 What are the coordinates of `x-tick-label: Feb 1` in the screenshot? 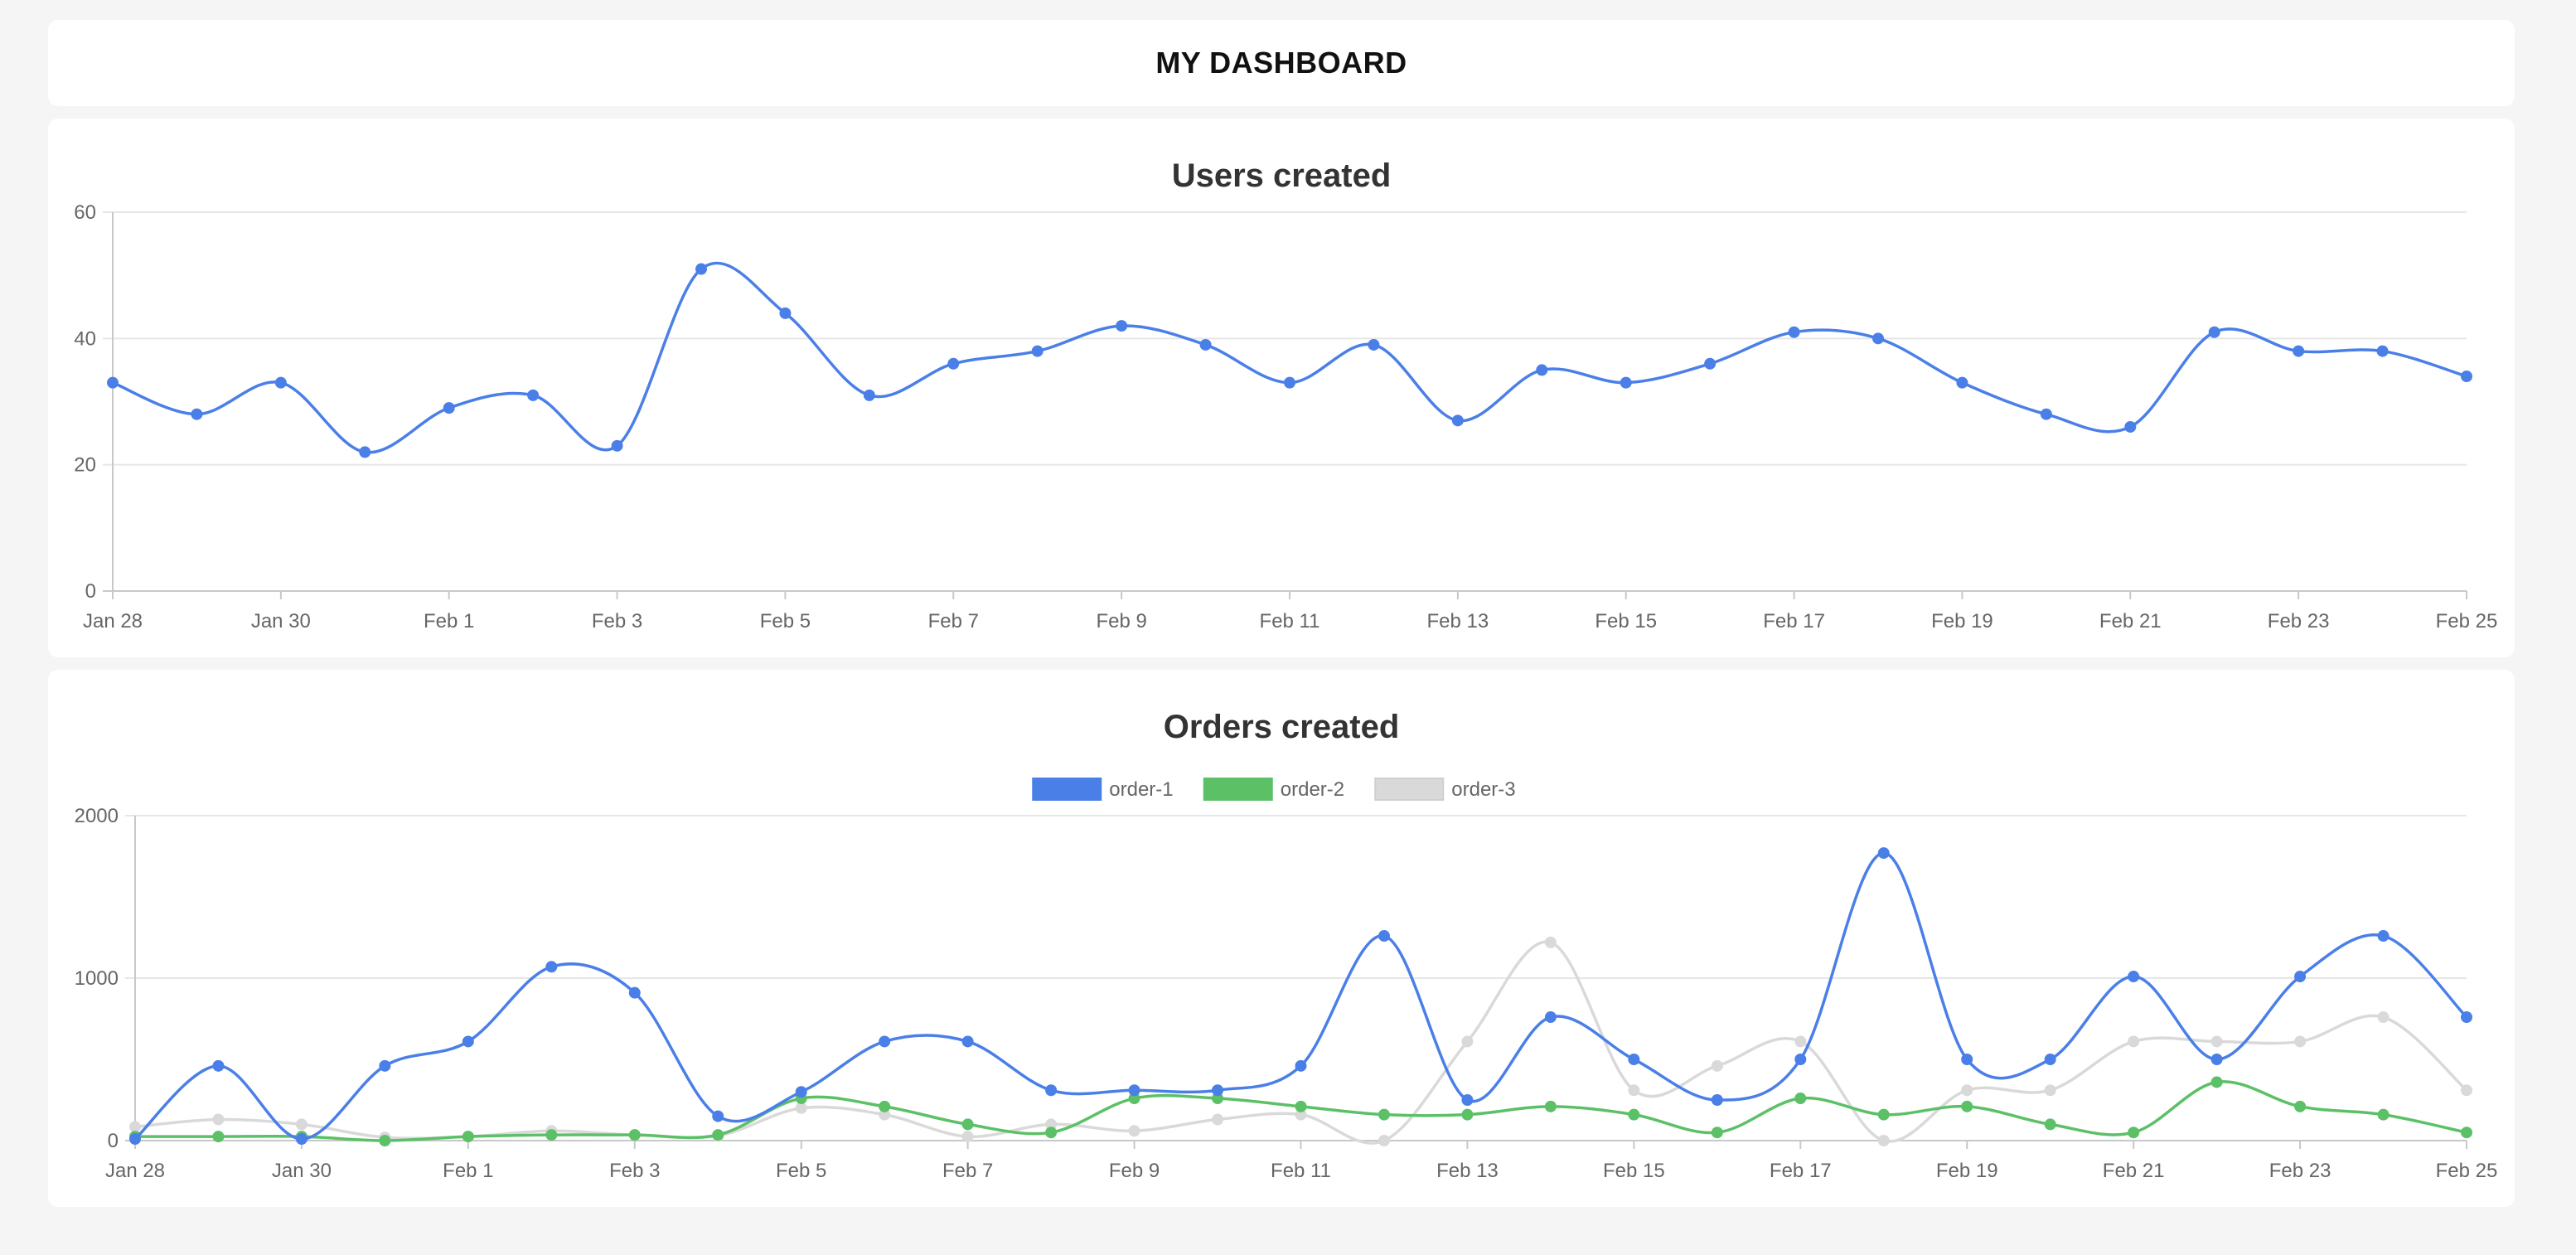 It's located at (468, 1171).